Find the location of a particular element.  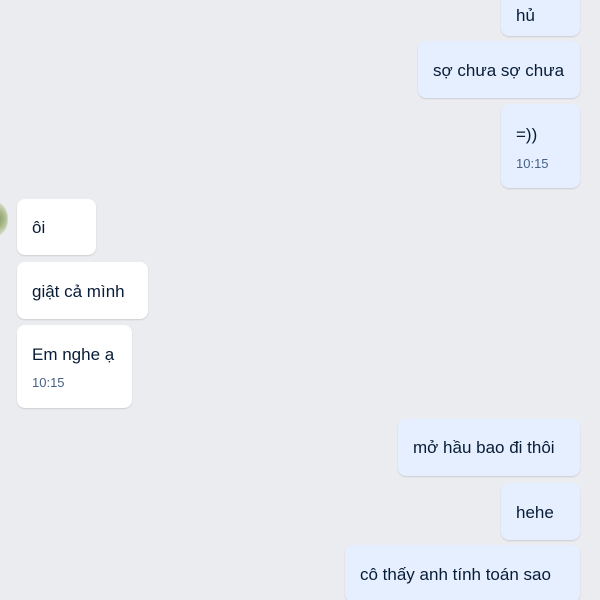

message-bubble-outgoing: hehe is located at coordinates (540, 511).